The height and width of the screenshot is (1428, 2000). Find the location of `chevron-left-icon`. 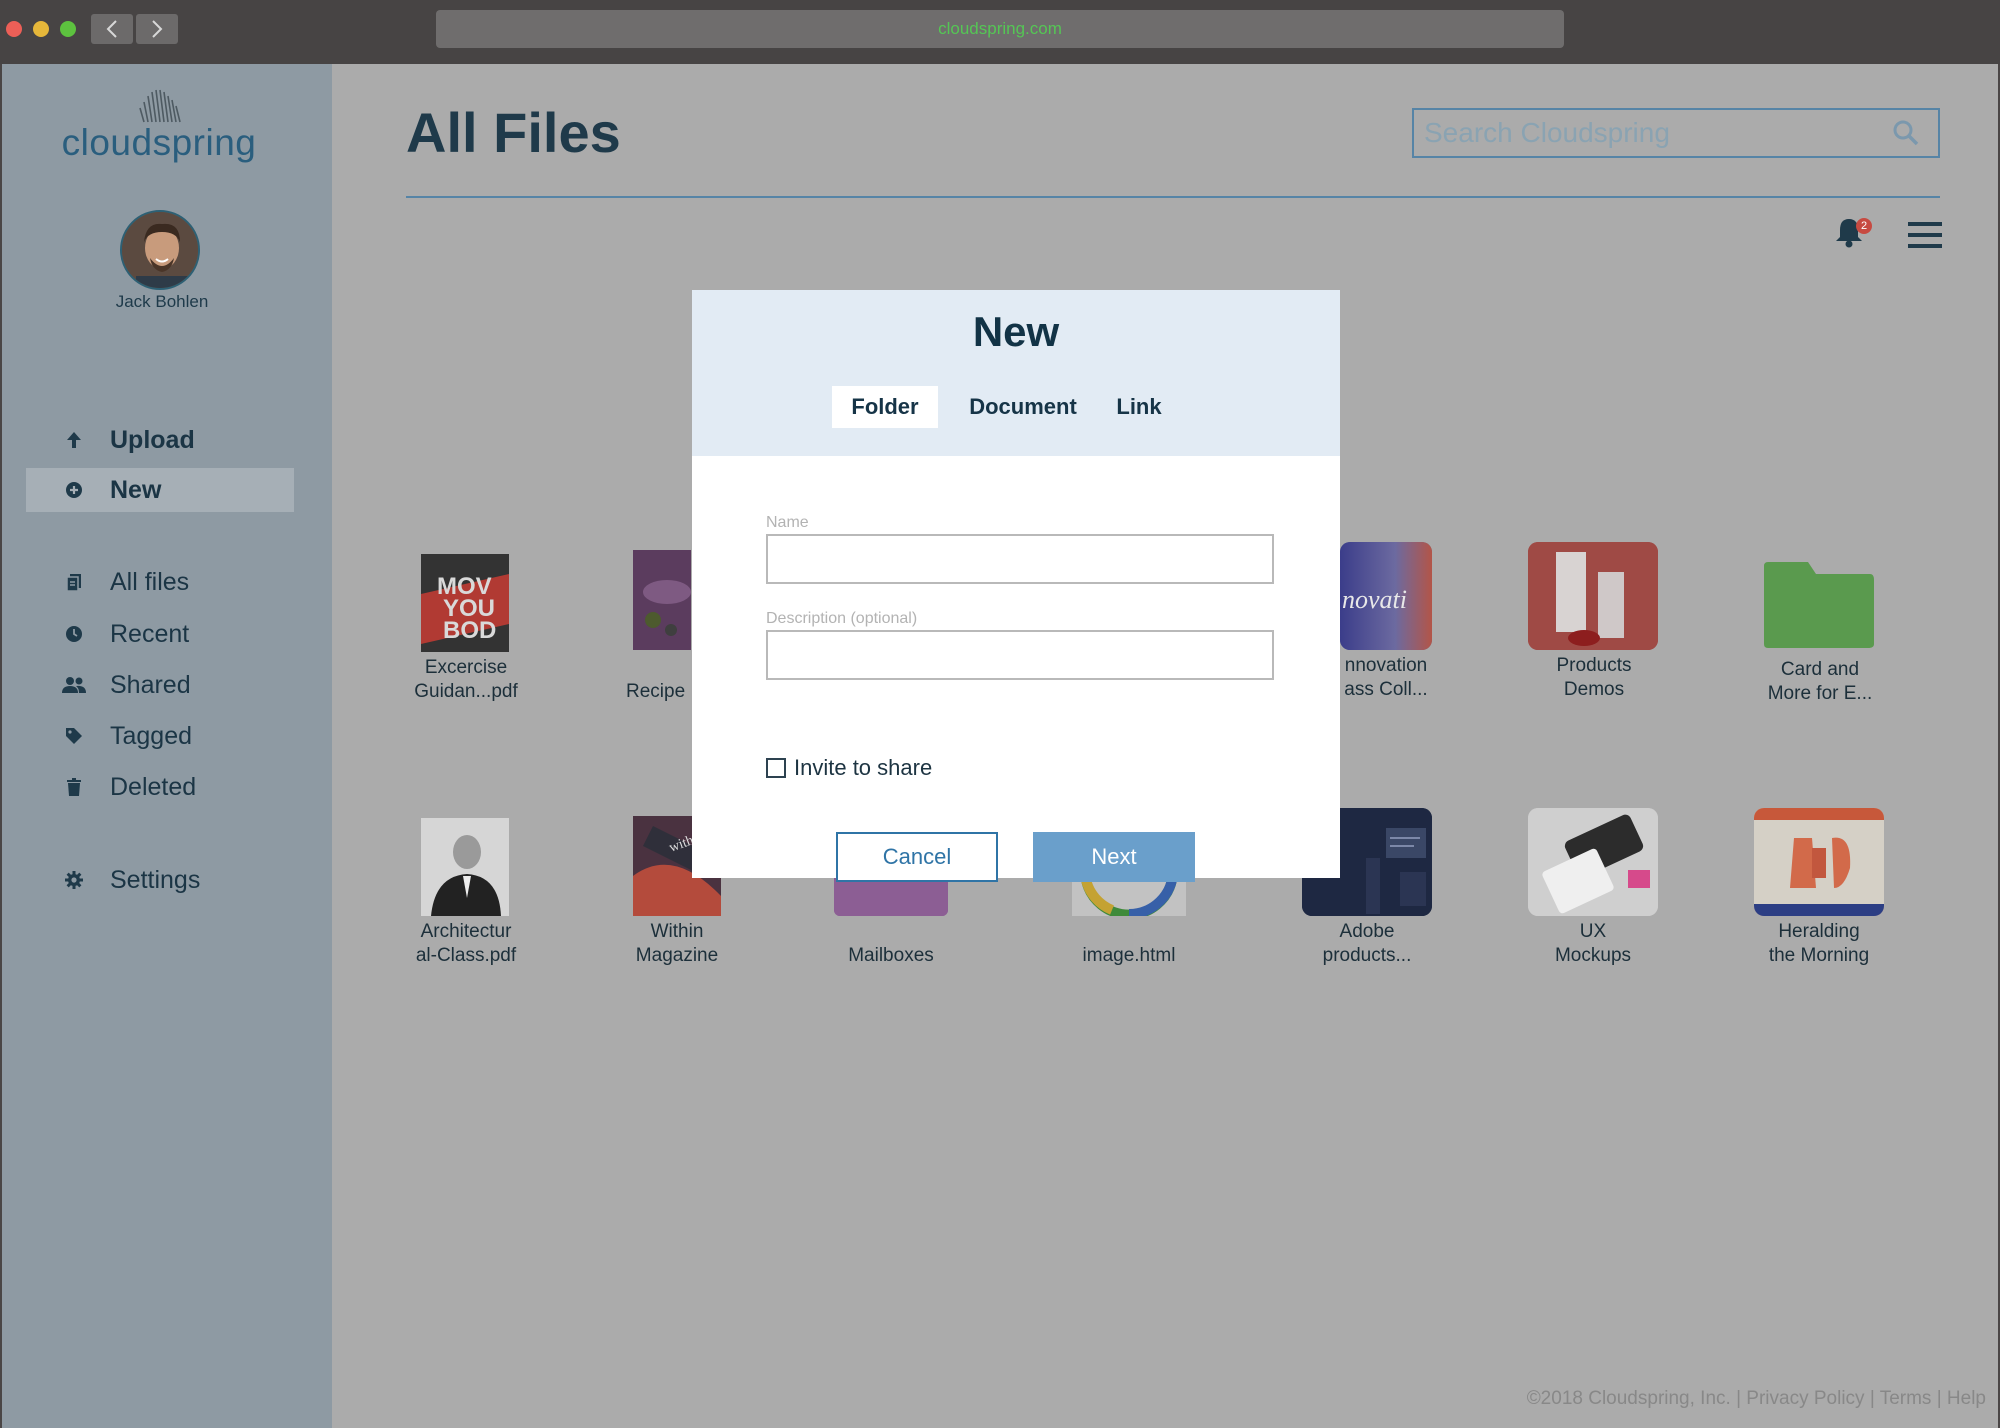

chevron-left-icon is located at coordinates (111, 29).